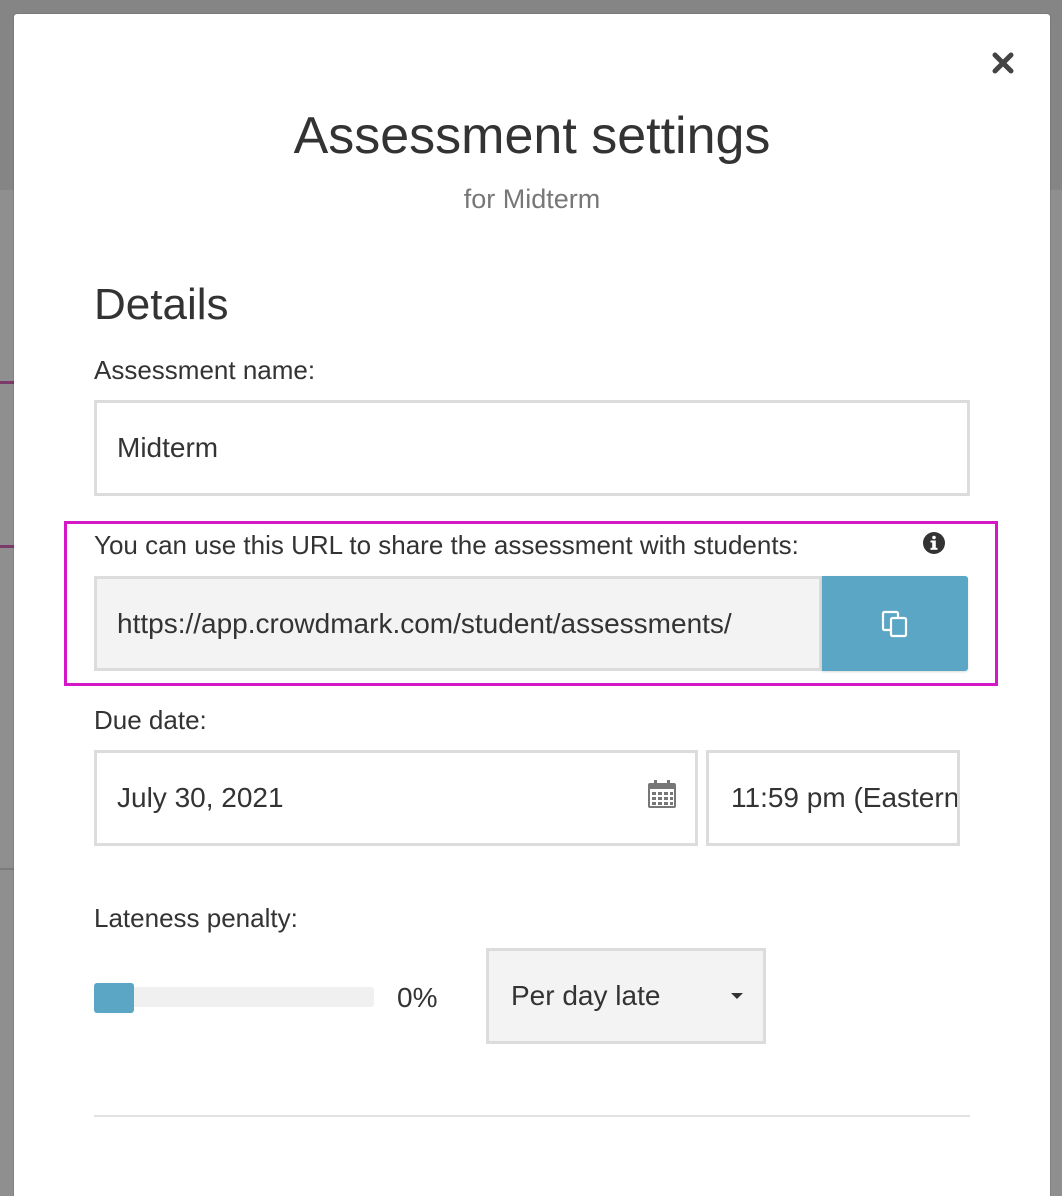  What do you see at coordinates (586, 995) in the screenshot?
I see `penalty-mode-value: Per day late` at bounding box center [586, 995].